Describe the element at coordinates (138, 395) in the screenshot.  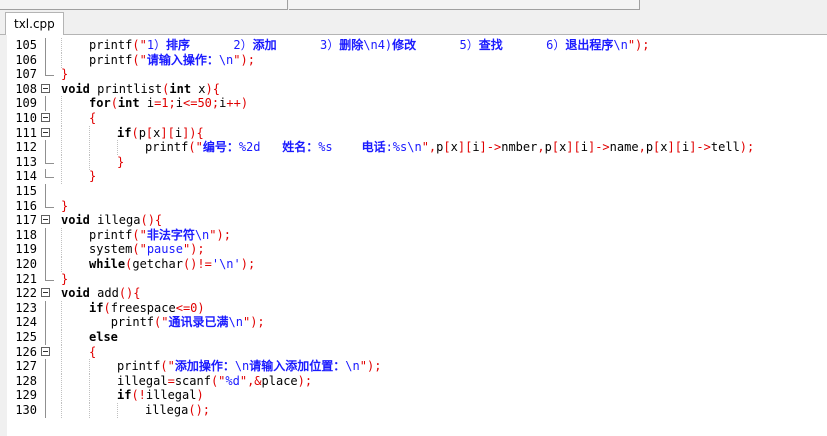
I see `code-token: (!` at that location.